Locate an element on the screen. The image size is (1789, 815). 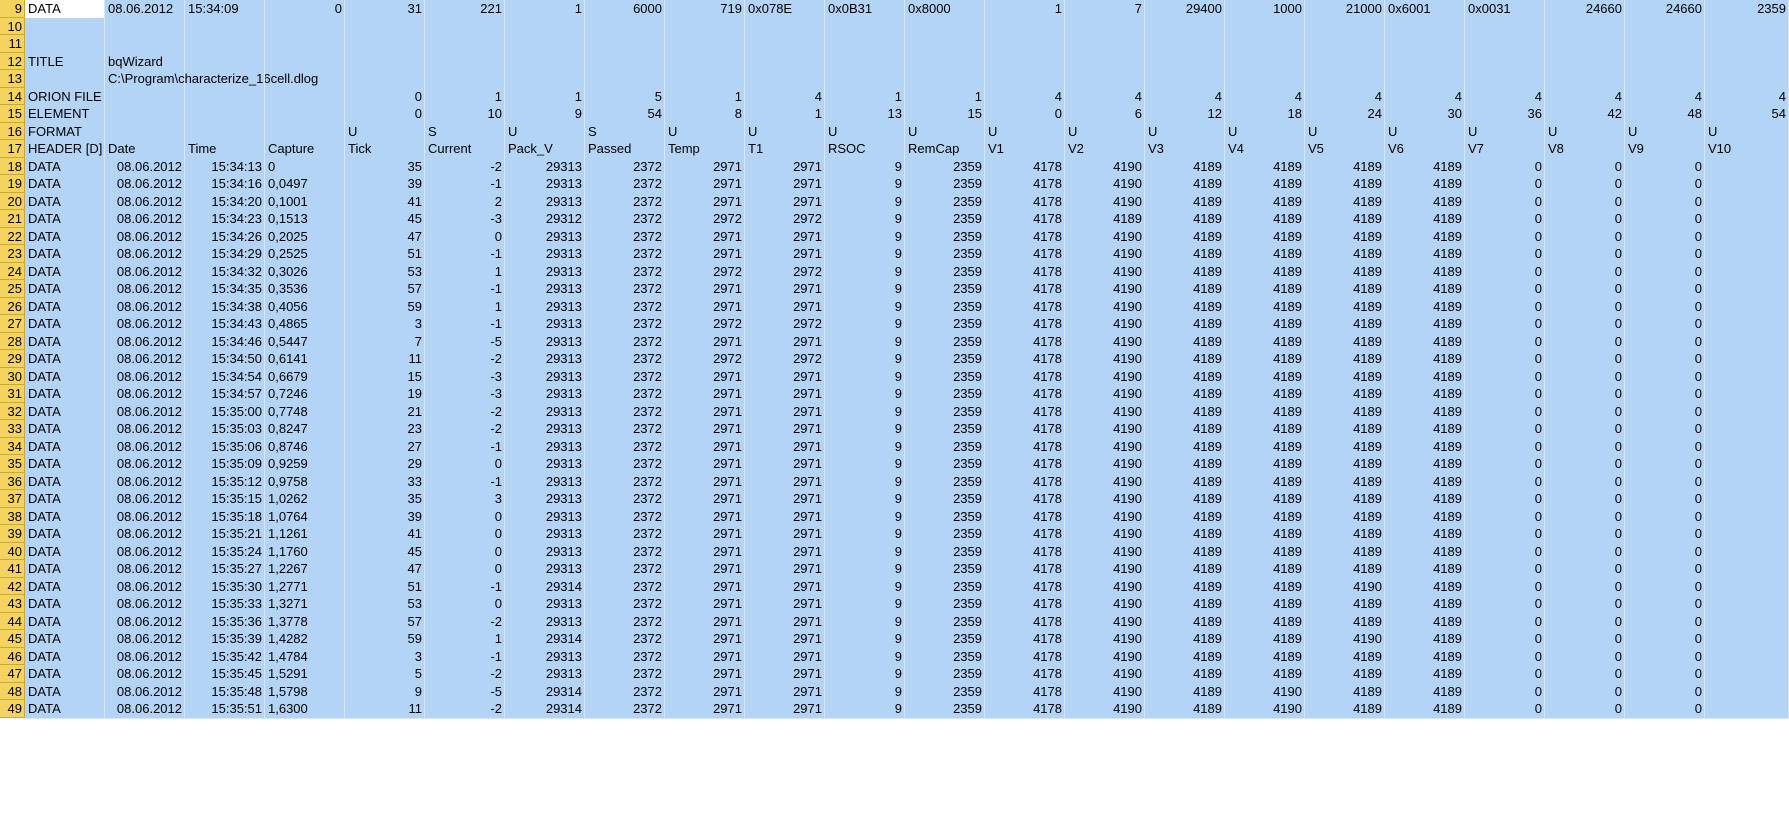
cell: 0,6141 is located at coordinates (305, 359).